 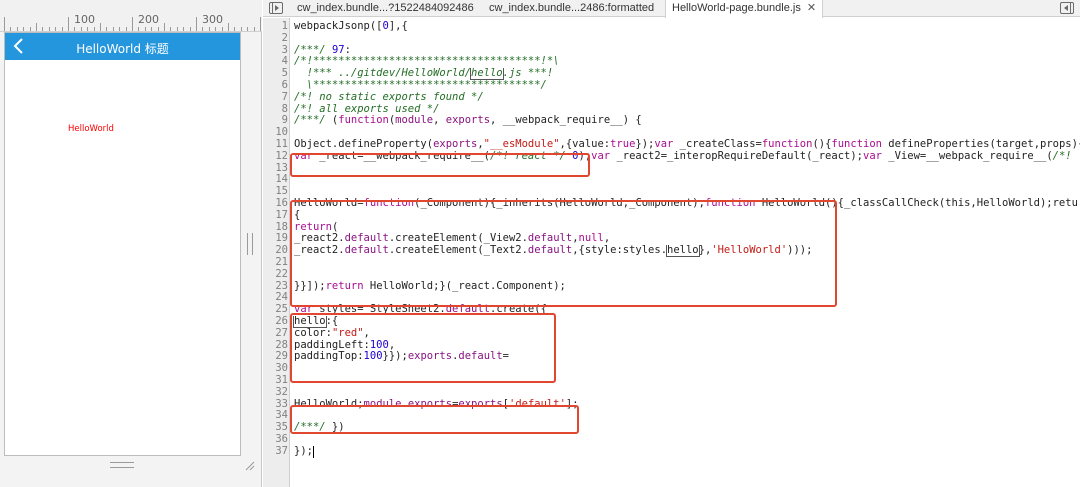 I want to click on tab-cw-index-bundle: cw_index.bundle...?1522484092486, so click(x=385, y=8).